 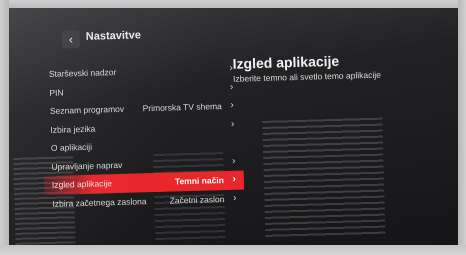 I want to click on menu-item-label: Izbira začetnega zaslona, so click(x=99, y=202).